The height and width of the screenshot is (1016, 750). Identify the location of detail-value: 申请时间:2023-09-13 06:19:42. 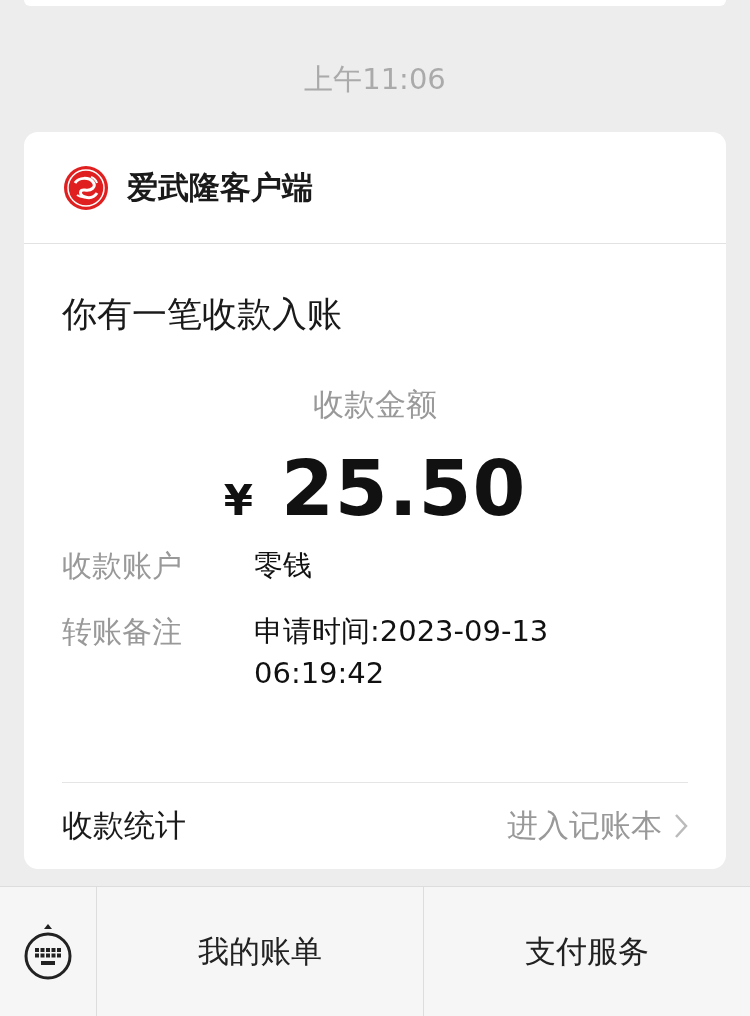
(402, 652).